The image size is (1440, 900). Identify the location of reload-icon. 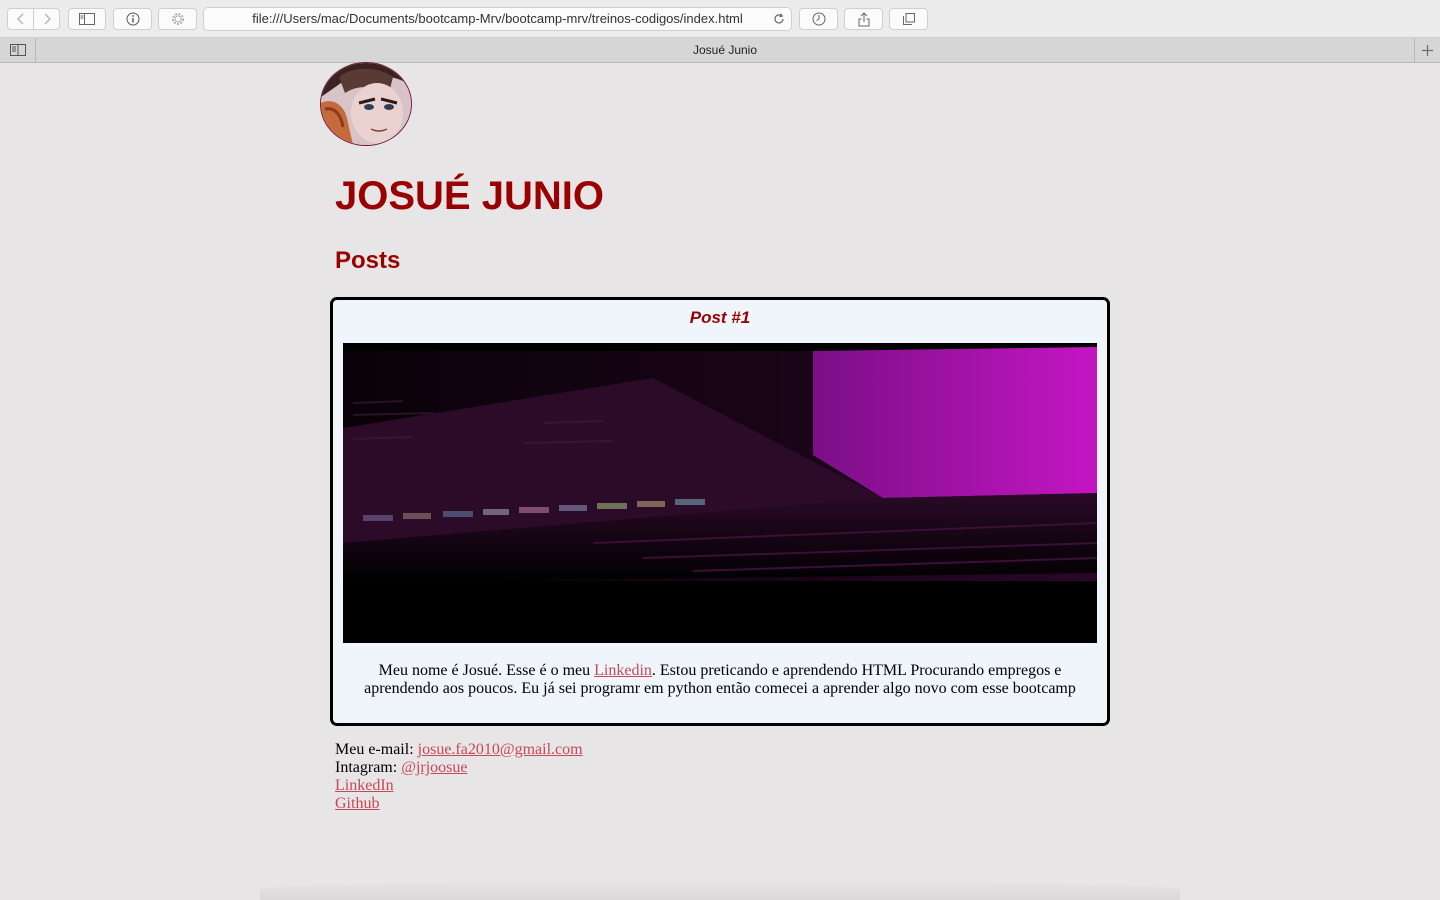
(779, 18).